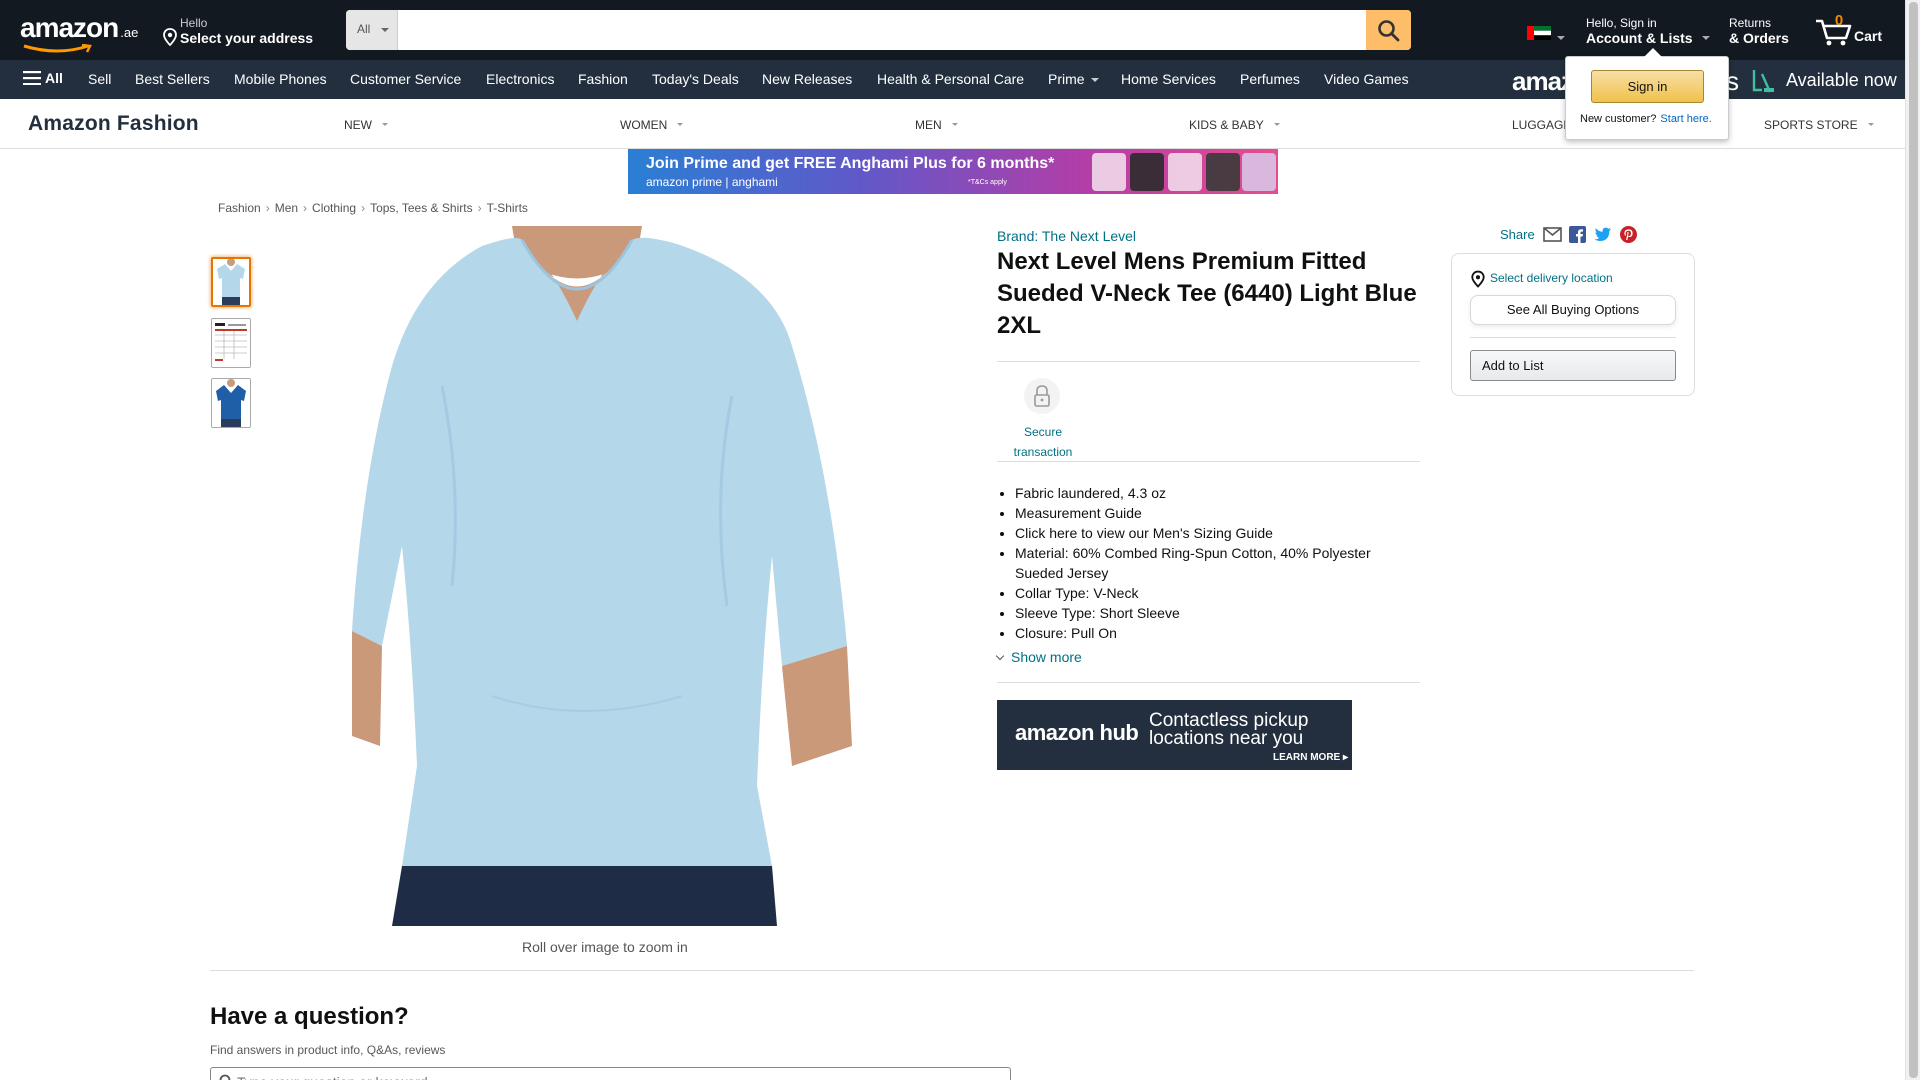 The image size is (1920, 1080). Describe the element at coordinates (1573, 310) in the screenshot. I see `see-all-buying-options-button: See All Buying Options` at that location.